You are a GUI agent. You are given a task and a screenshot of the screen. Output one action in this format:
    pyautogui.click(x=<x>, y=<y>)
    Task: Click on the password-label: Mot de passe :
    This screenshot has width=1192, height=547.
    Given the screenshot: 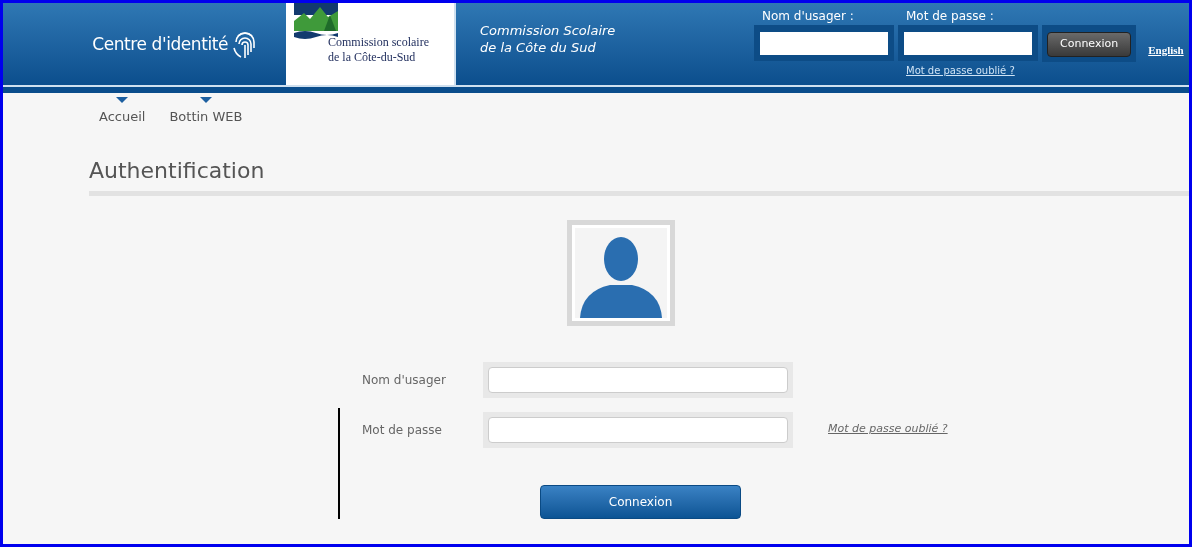 What is the action you would take?
    pyautogui.click(x=950, y=16)
    